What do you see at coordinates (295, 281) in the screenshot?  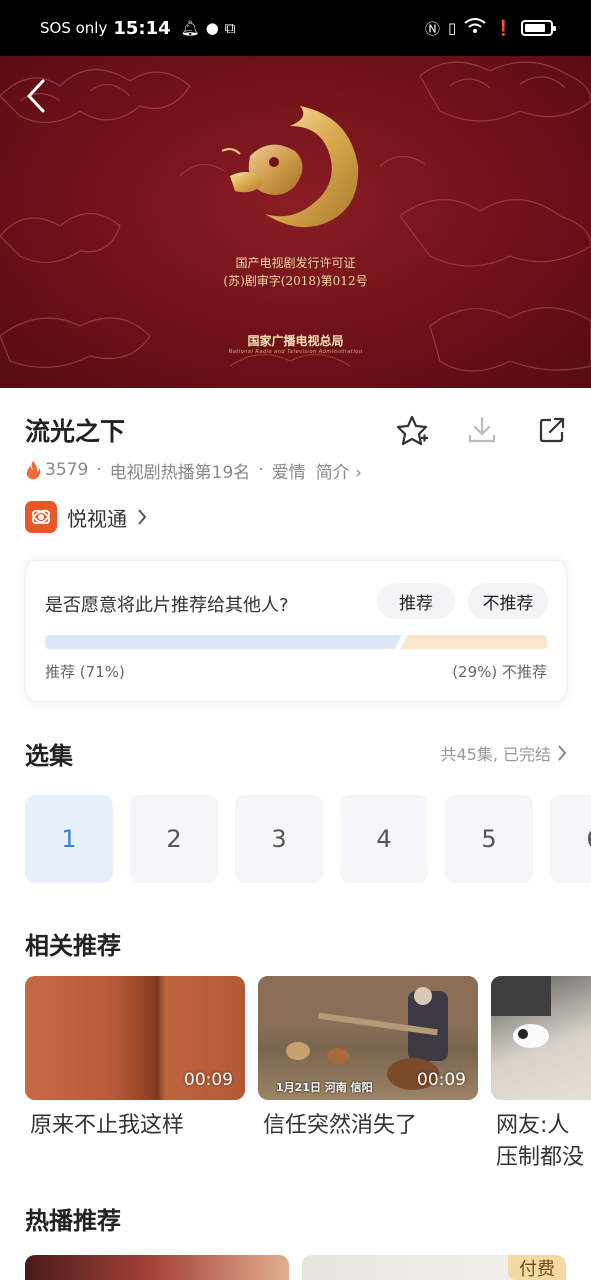 I see `license-line-2: (苏)剧审字(2018)第012号` at bounding box center [295, 281].